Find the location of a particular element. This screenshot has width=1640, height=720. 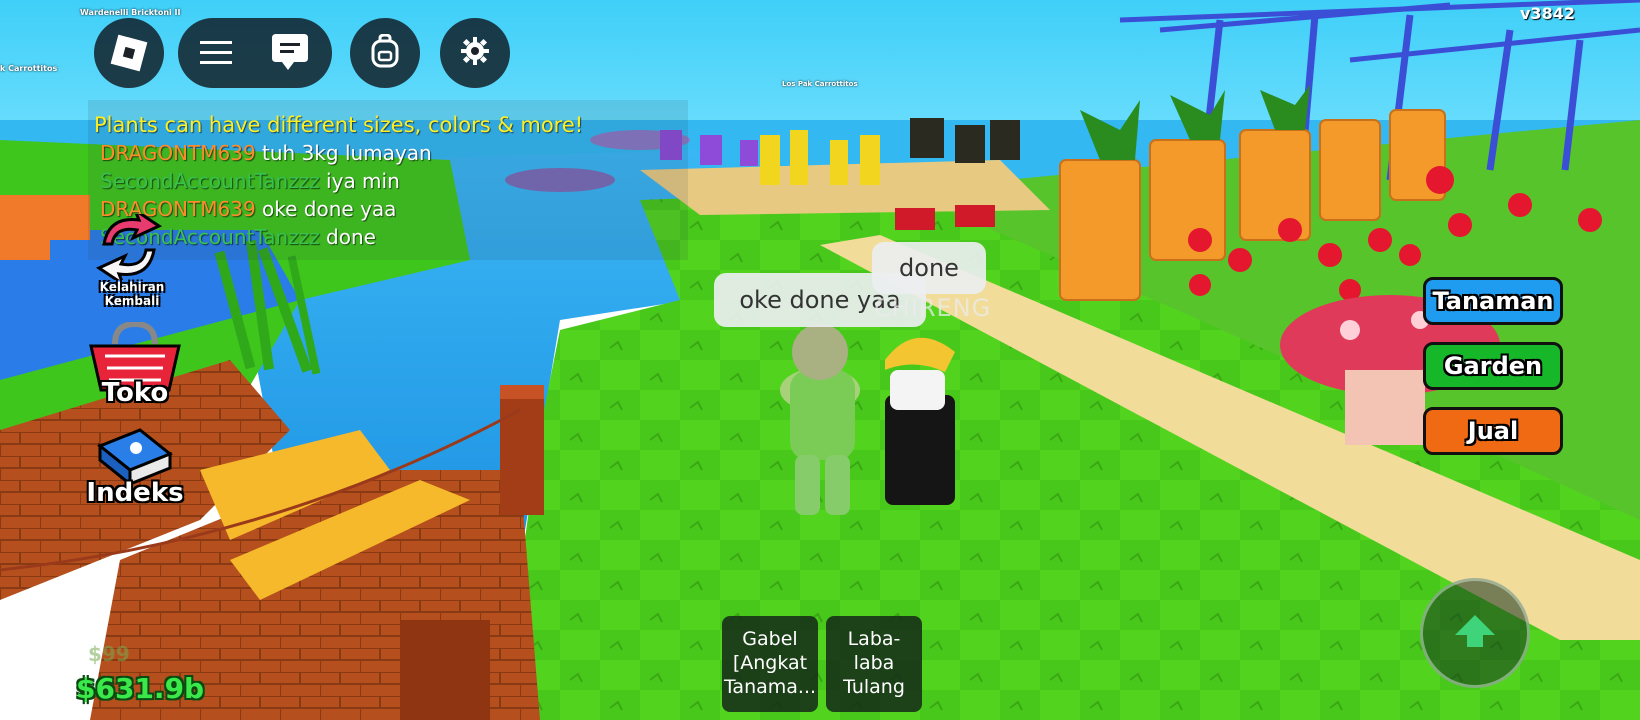

gear-icon is located at coordinates (475, 53).